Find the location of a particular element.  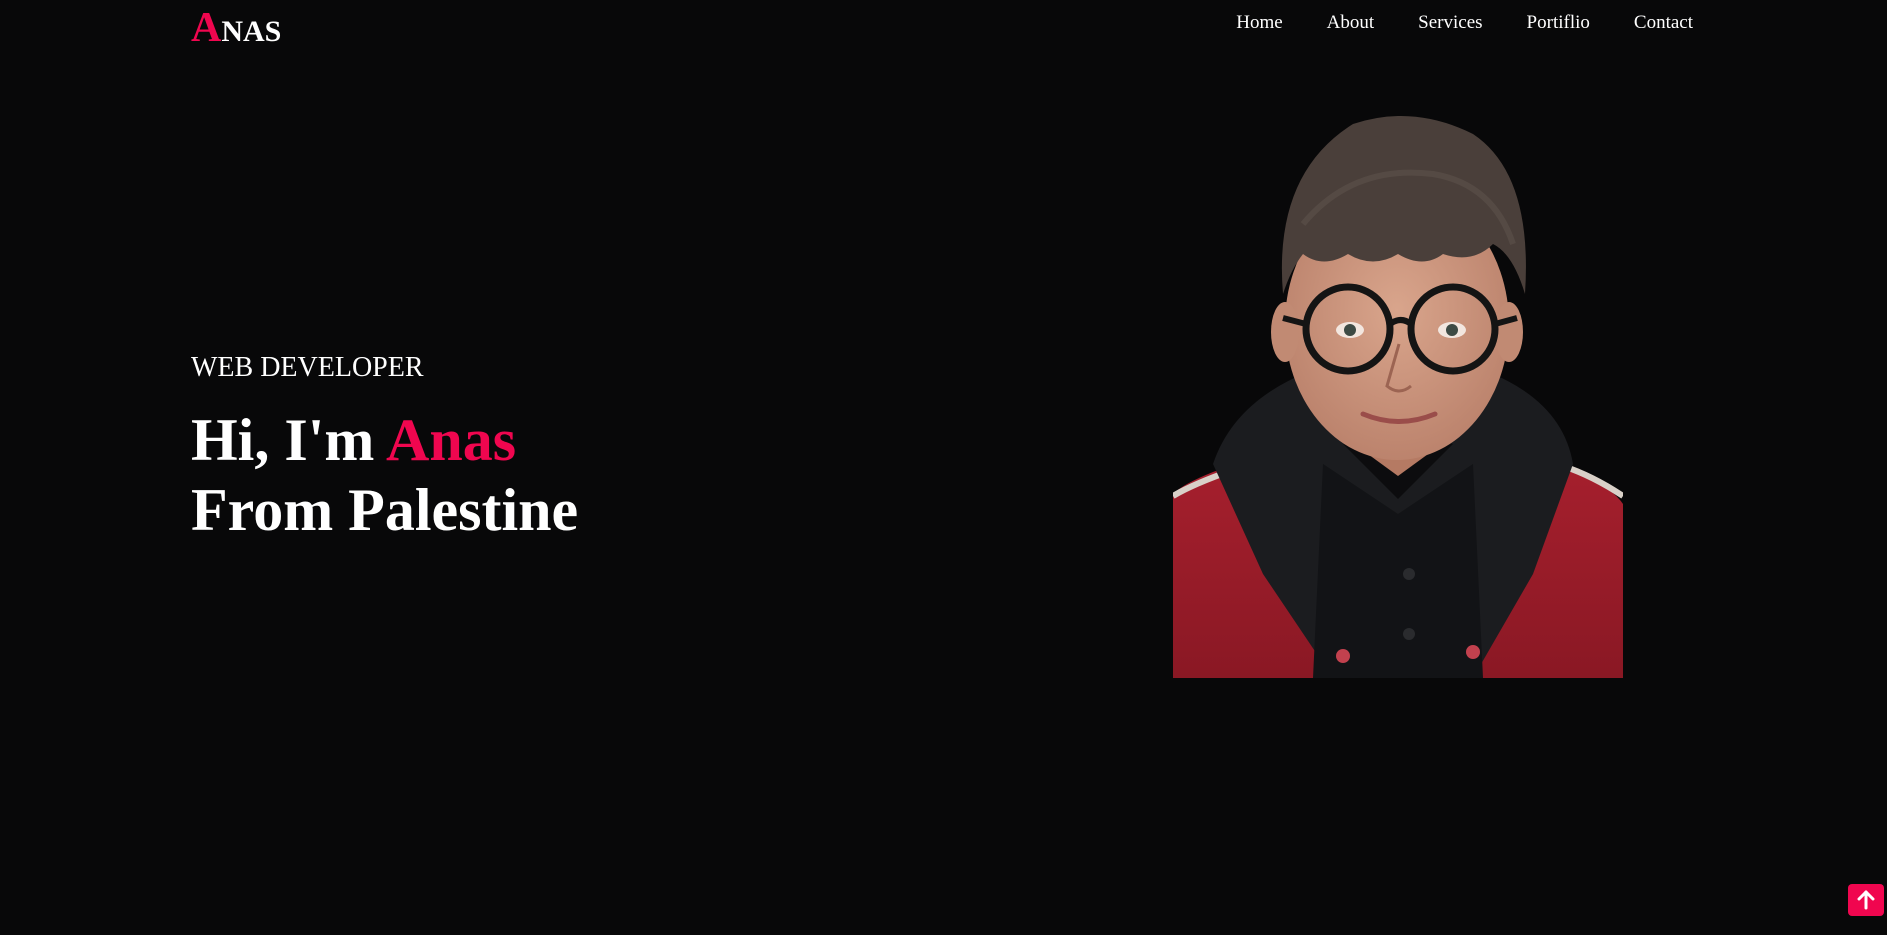

logo: A NAS is located at coordinates (236, 27).